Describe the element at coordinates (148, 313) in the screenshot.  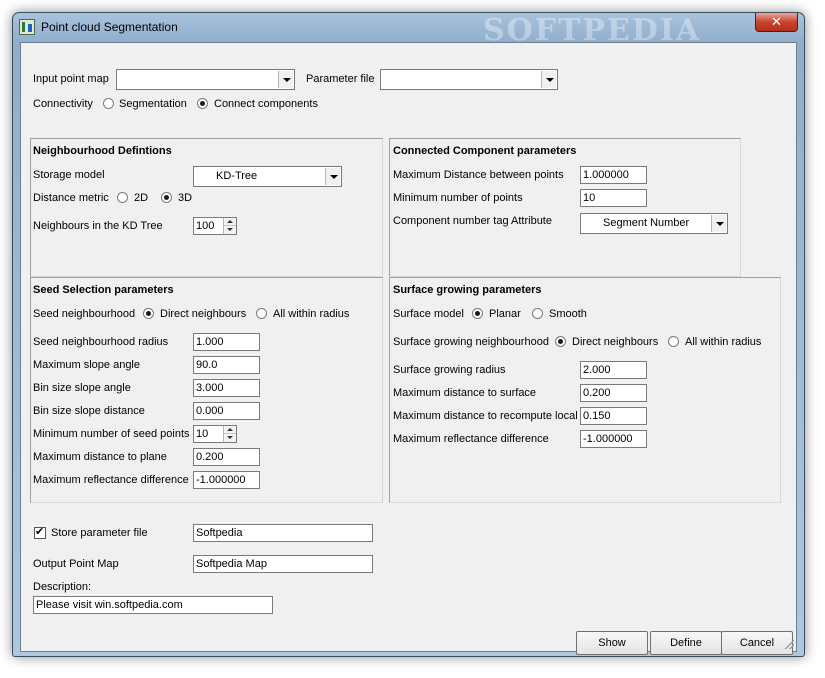
I see `seed-direct-radio` at that location.